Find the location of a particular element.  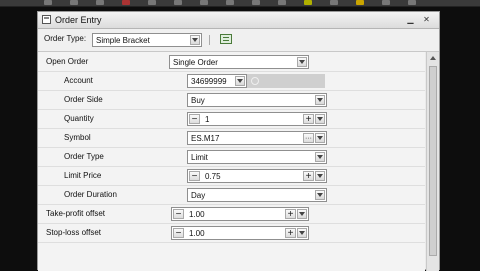

account-label: Account is located at coordinates (78, 80).